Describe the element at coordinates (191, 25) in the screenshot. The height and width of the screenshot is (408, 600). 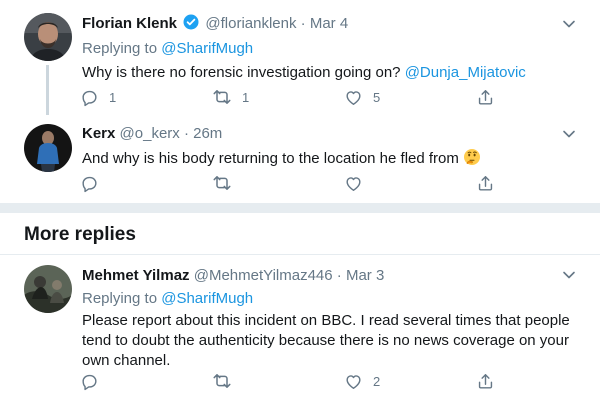
I see `verified-badge-icon` at that location.